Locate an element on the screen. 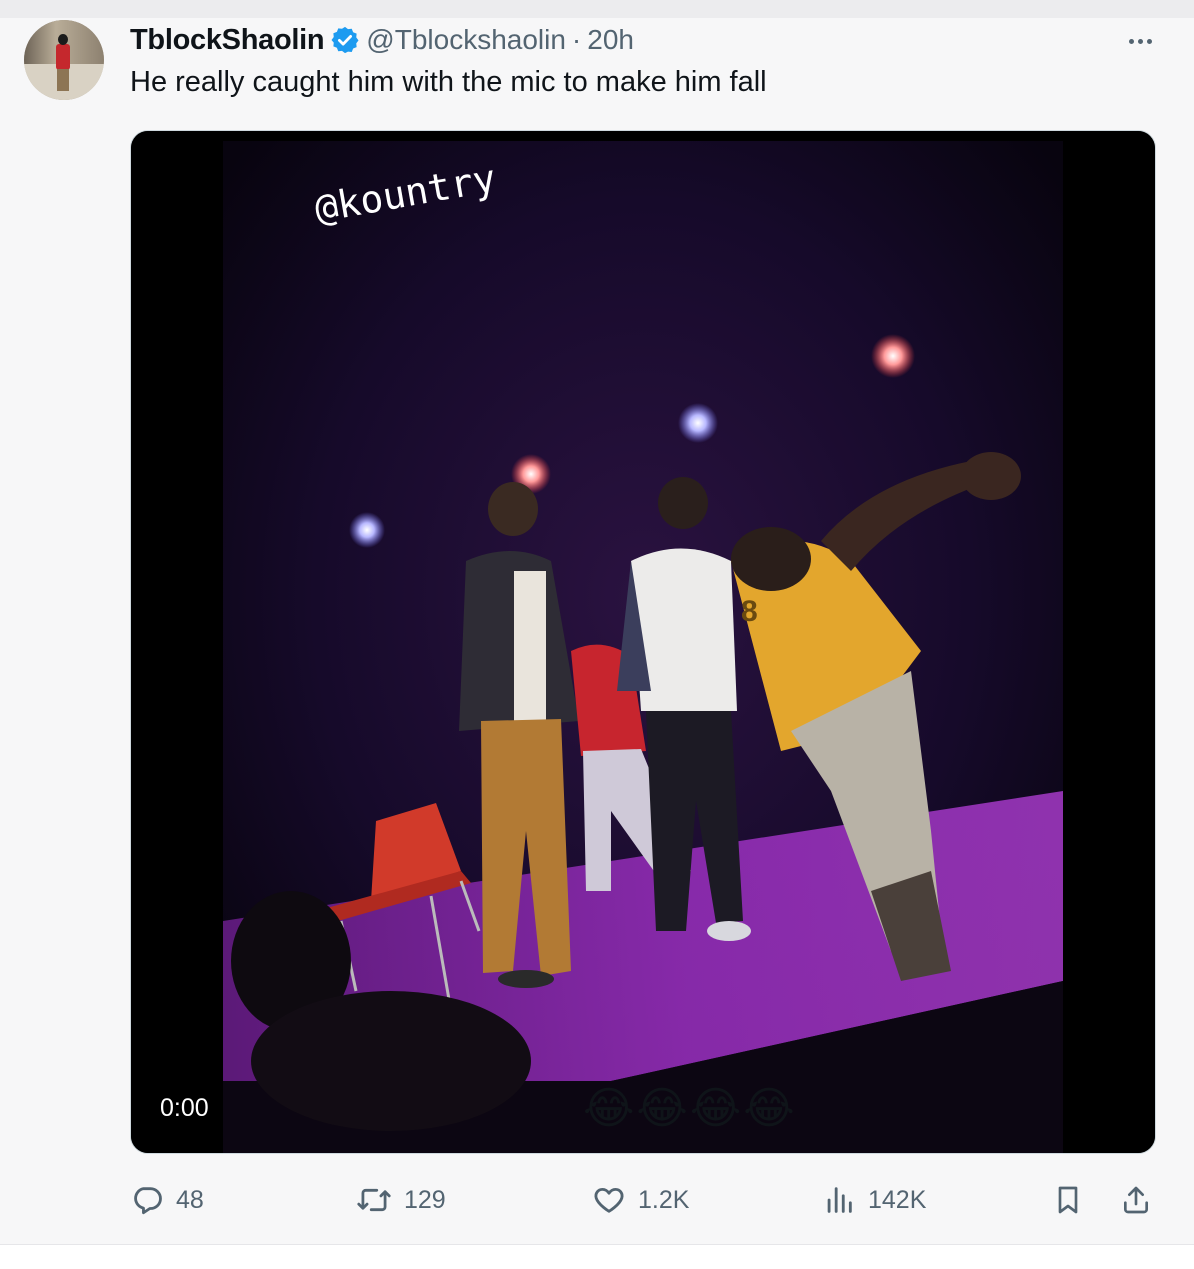  author-handle: @Tblockshaolin is located at coordinates (466, 40).